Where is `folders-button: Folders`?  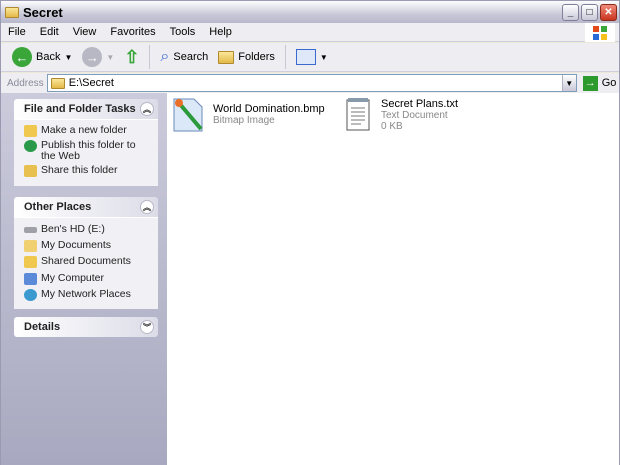
folders-button: Folders is located at coordinates (246, 57).